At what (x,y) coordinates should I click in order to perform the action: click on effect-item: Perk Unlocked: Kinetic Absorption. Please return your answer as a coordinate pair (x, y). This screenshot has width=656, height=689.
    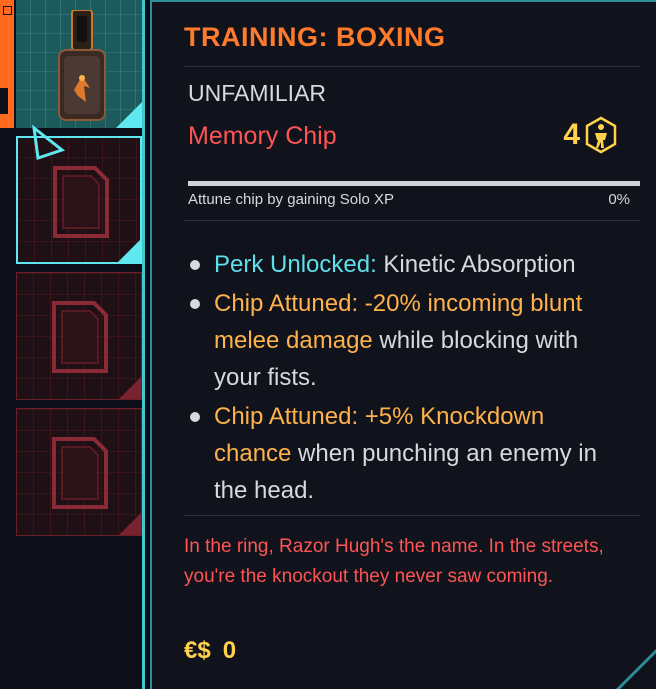
    Looking at the image, I should click on (403, 264).